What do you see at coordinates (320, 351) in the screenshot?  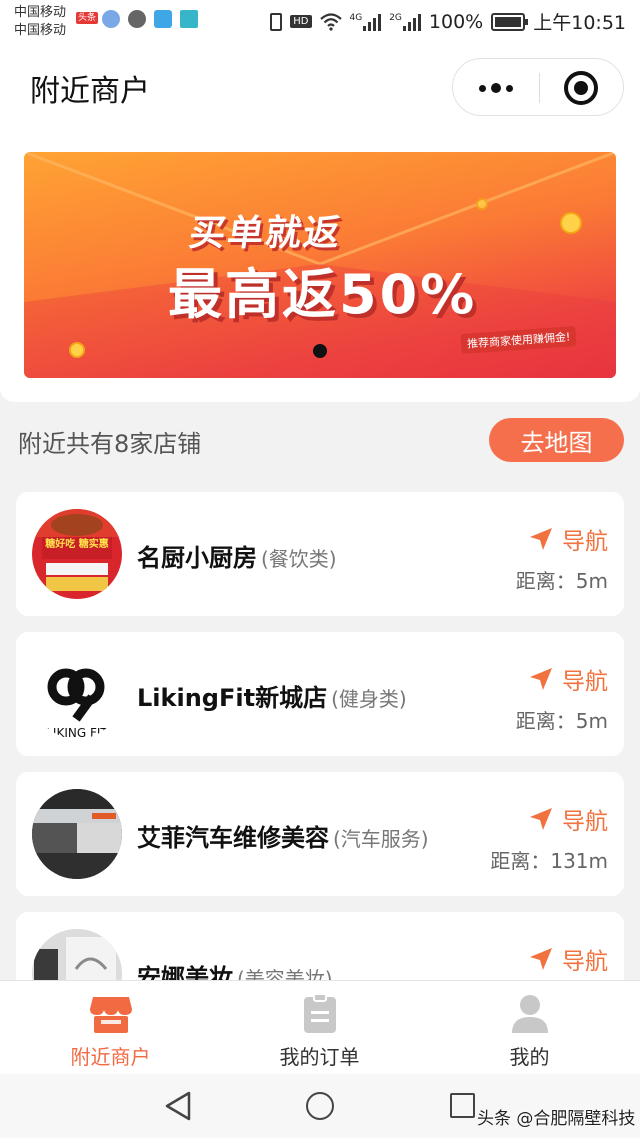 I see `carousel-indicator` at bounding box center [320, 351].